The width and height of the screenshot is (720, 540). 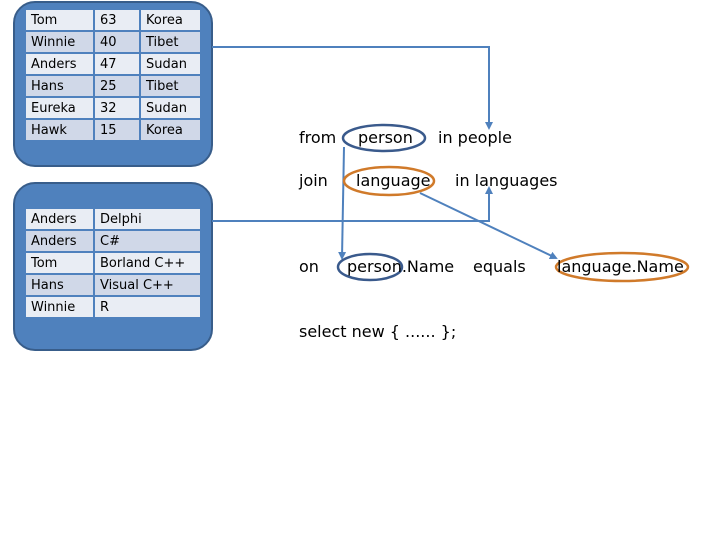 What do you see at coordinates (378, 331) in the screenshot?
I see `select-clause: select new { ...... };` at bounding box center [378, 331].